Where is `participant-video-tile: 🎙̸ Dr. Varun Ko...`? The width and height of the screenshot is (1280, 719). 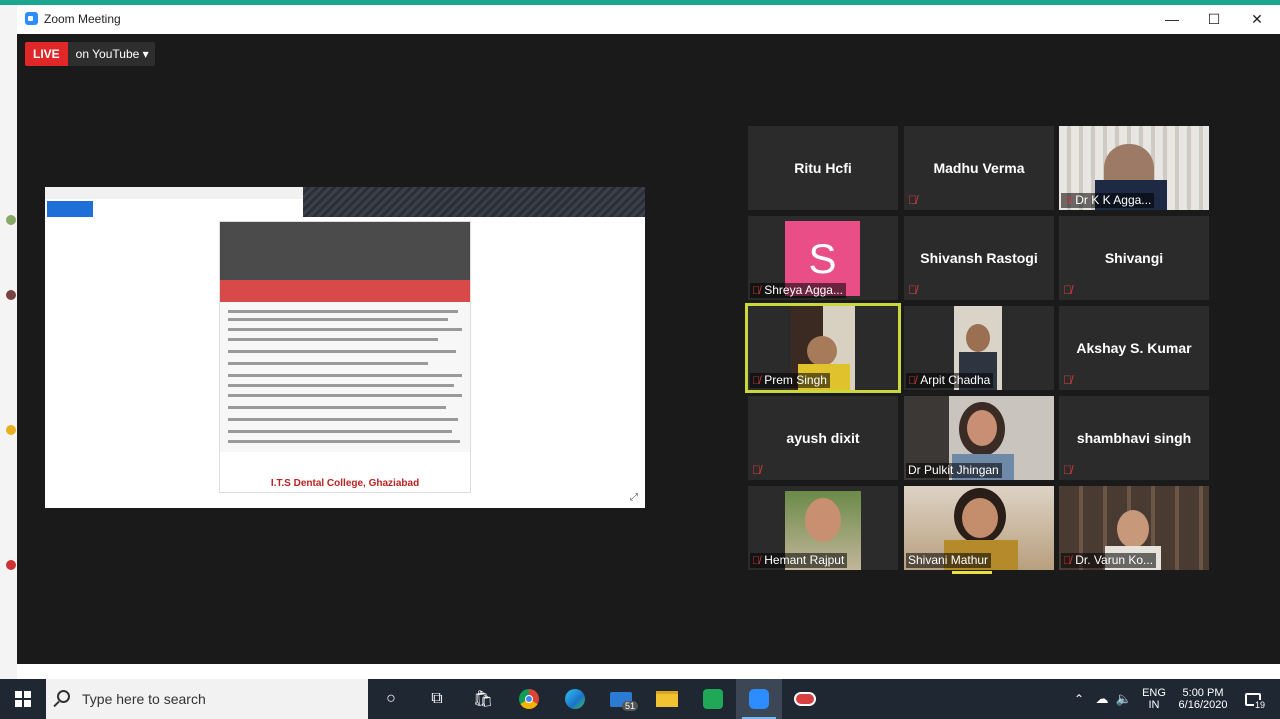
participant-video-tile: 🎙̸ Dr. Varun Ko... is located at coordinates (1134, 528).